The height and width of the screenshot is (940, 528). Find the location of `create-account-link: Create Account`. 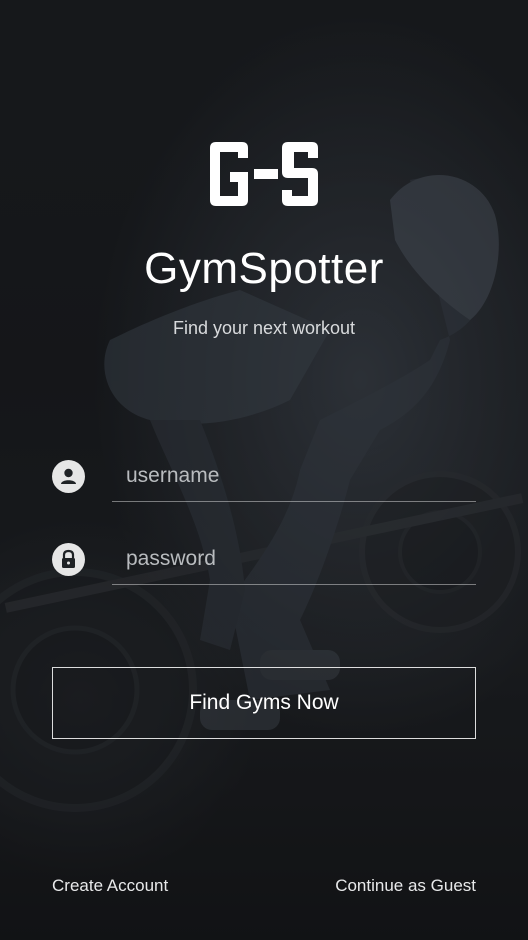

create-account-link: Create Account is located at coordinates (110, 886).